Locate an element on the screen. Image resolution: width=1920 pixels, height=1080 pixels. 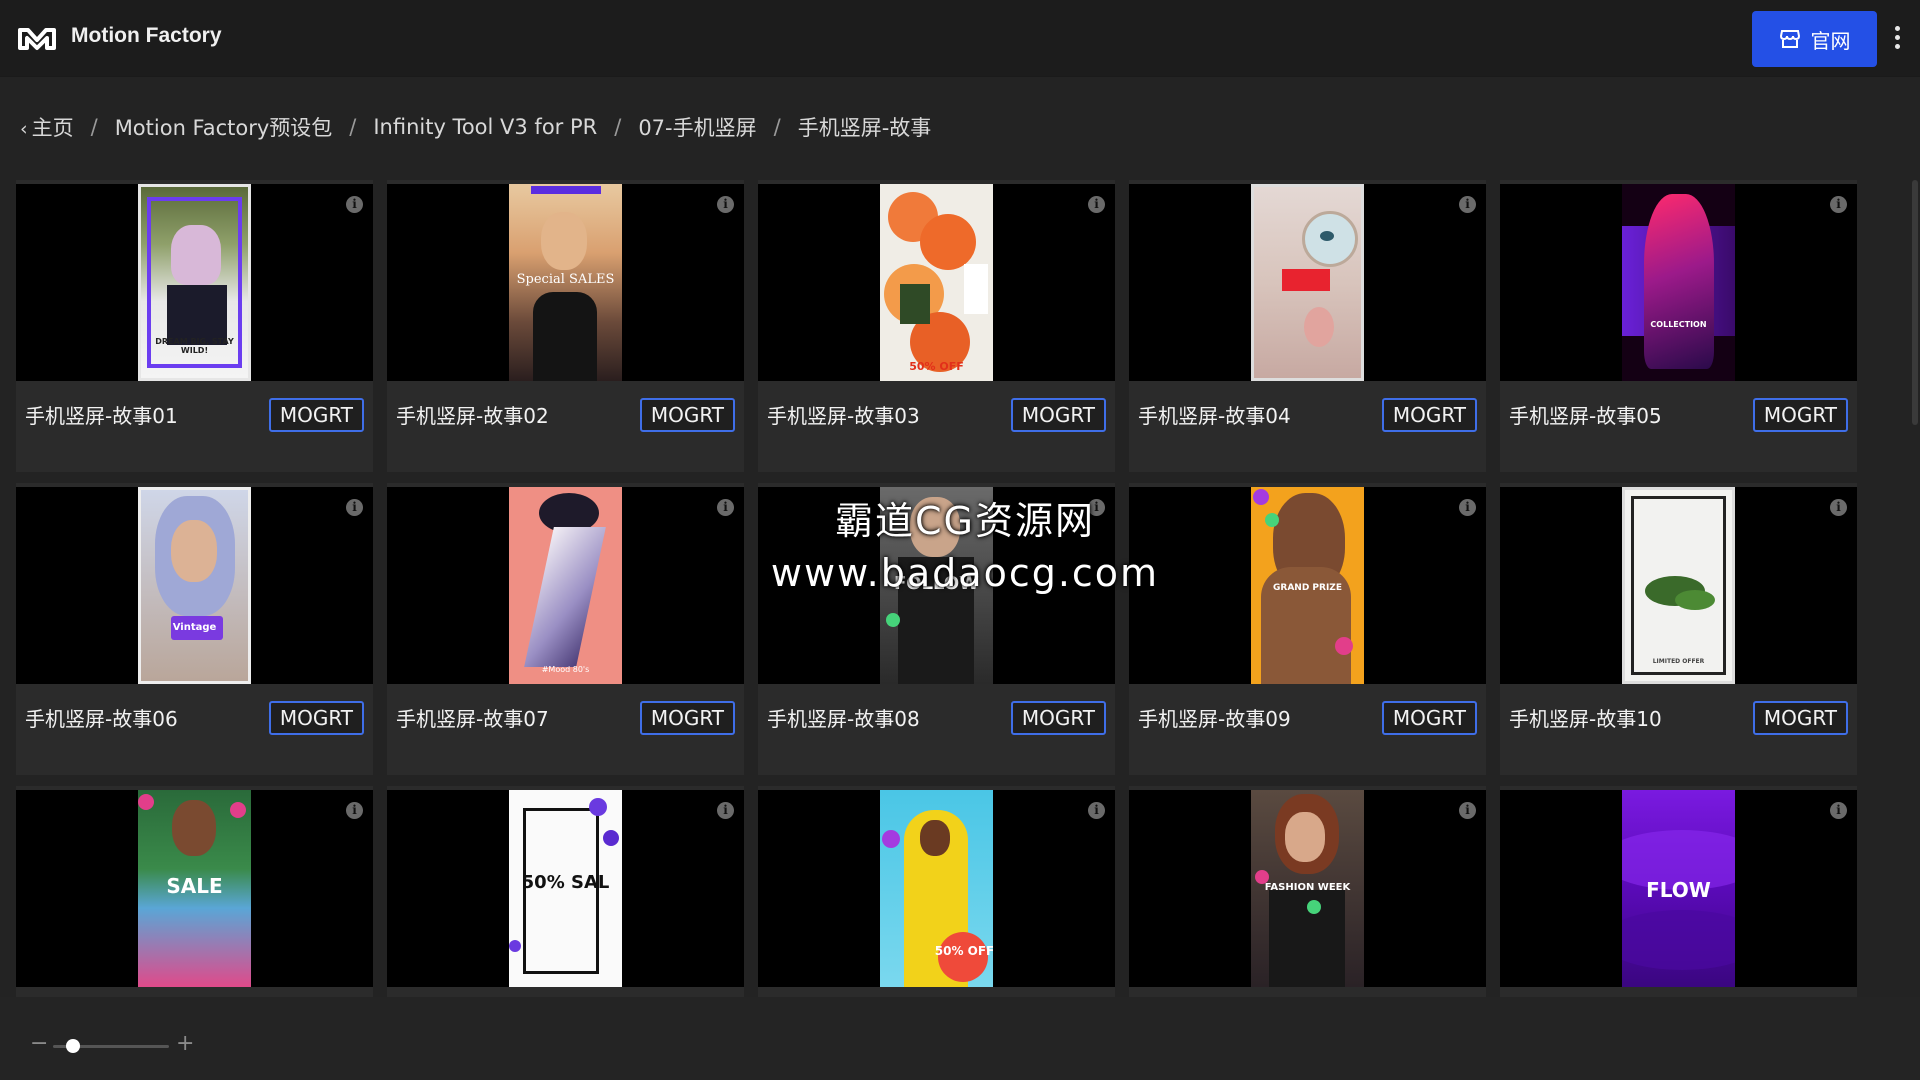
preset-thumbnail: i is located at coordinates (1307, 282).